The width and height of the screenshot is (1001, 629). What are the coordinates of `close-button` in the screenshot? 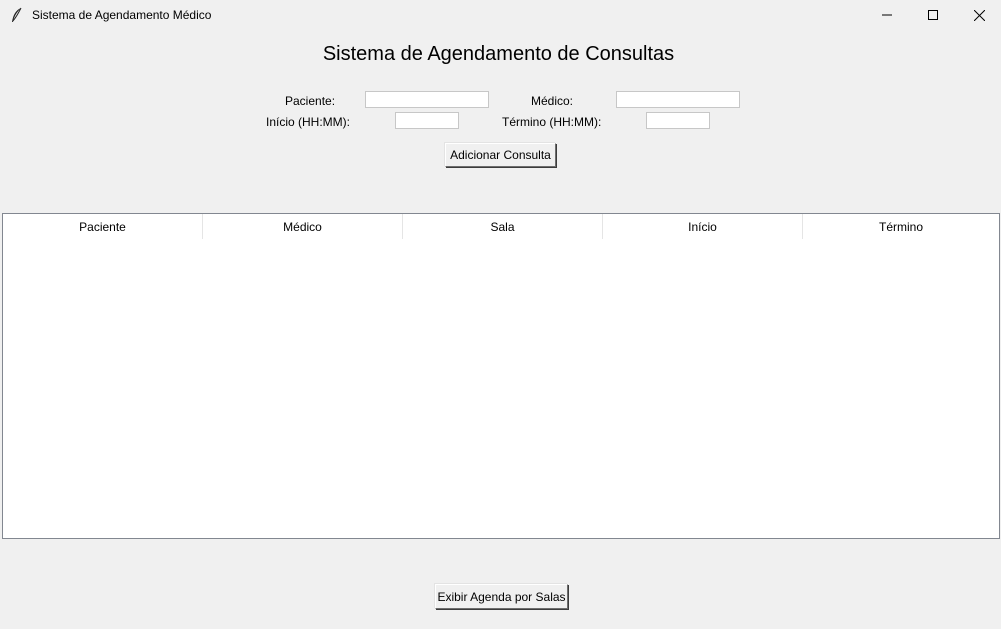 It's located at (978, 15).